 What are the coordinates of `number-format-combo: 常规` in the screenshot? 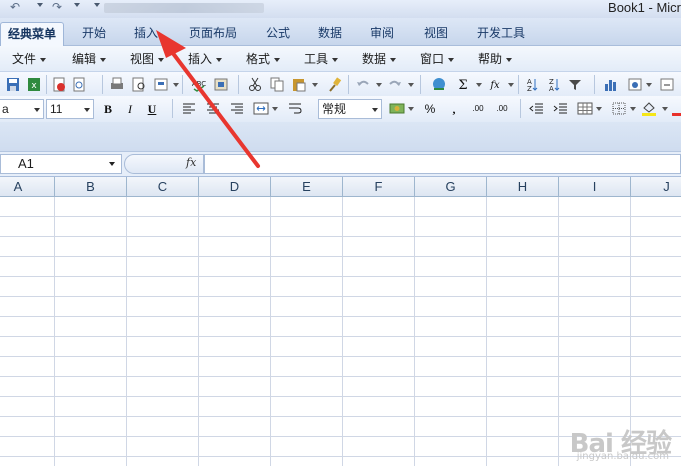 It's located at (350, 109).